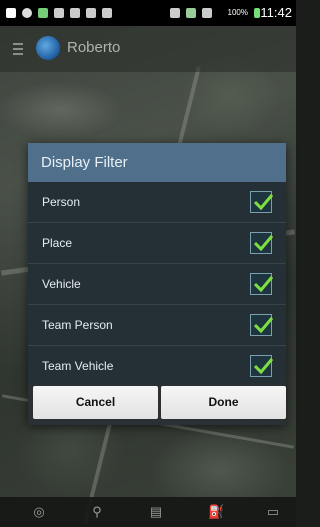 This screenshot has width=320, height=527. What do you see at coordinates (207, 13) in the screenshot?
I see `signal-icon` at bounding box center [207, 13].